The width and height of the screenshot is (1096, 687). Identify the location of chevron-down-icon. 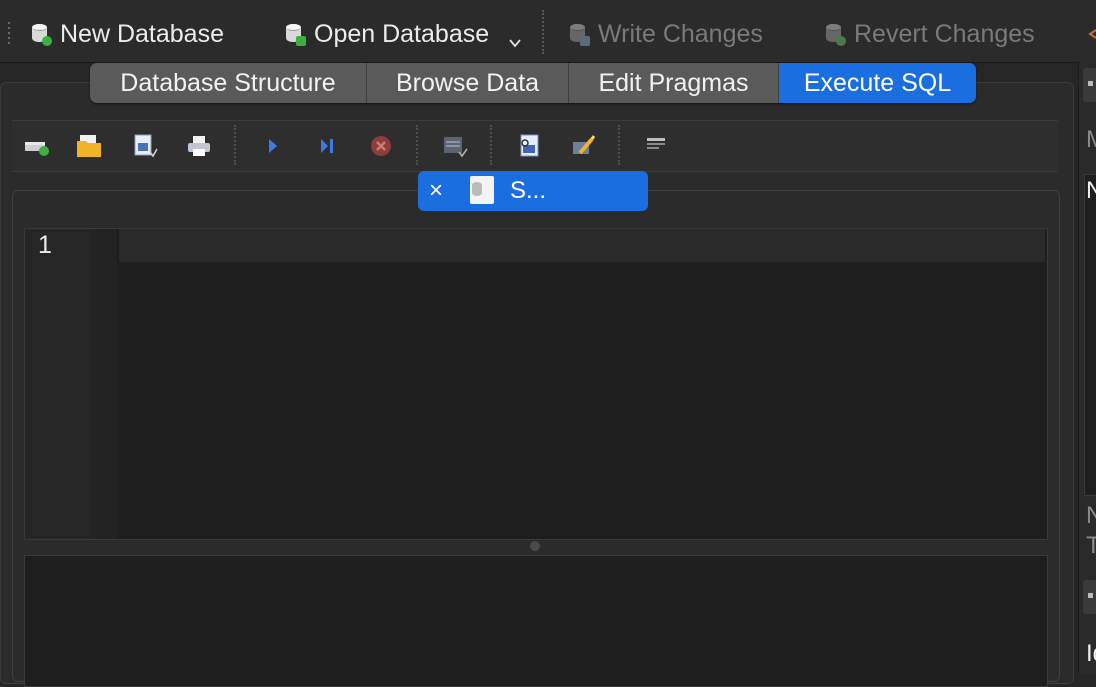
(515, 43).